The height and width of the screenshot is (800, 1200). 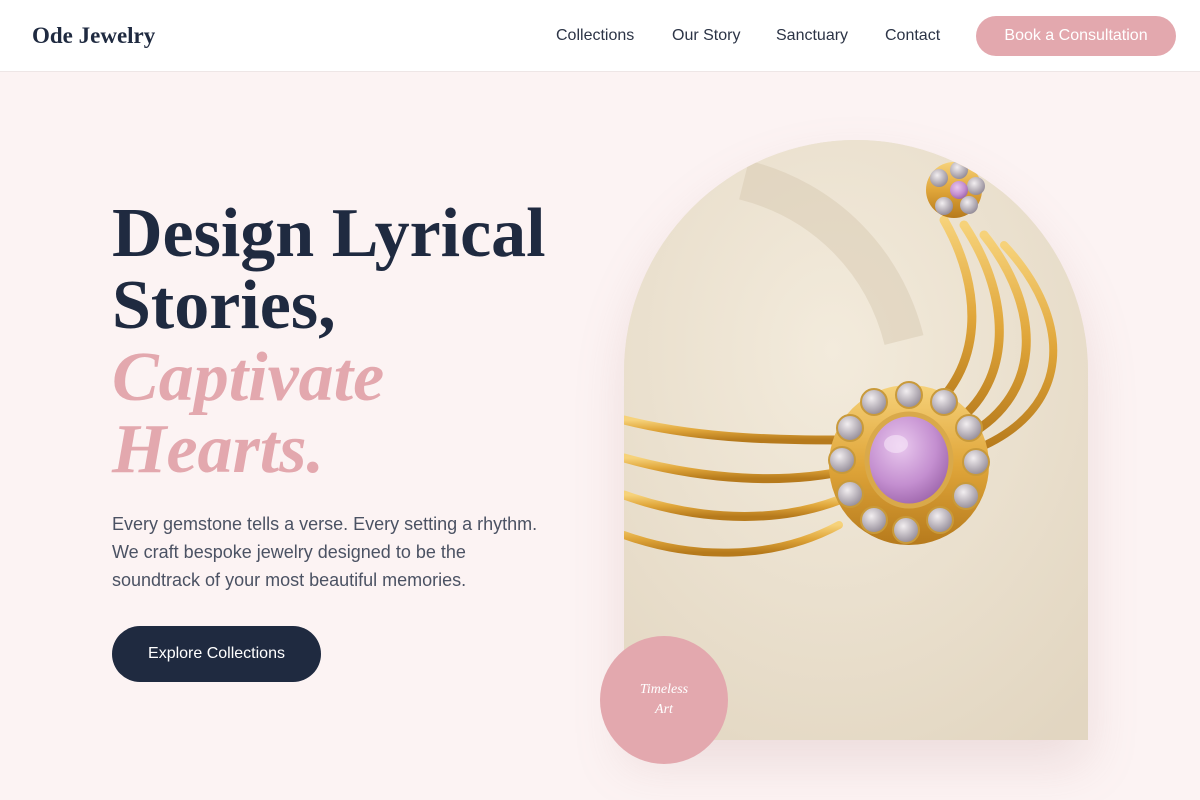 I want to click on headline-line: Design Lyrical, so click(x=329, y=233).